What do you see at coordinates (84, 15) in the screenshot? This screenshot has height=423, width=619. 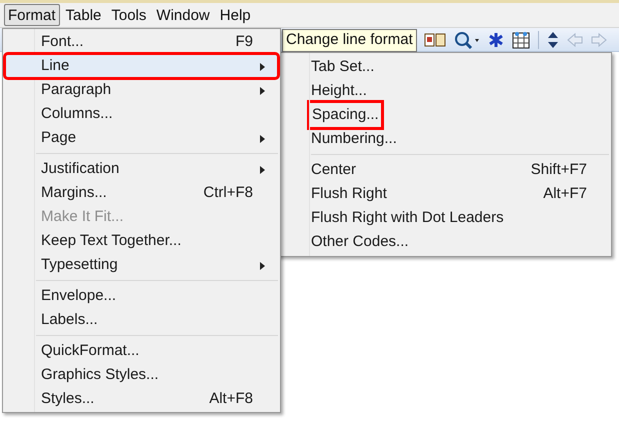 I see `menu-bar-item: Table` at bounding box center [84, 15].